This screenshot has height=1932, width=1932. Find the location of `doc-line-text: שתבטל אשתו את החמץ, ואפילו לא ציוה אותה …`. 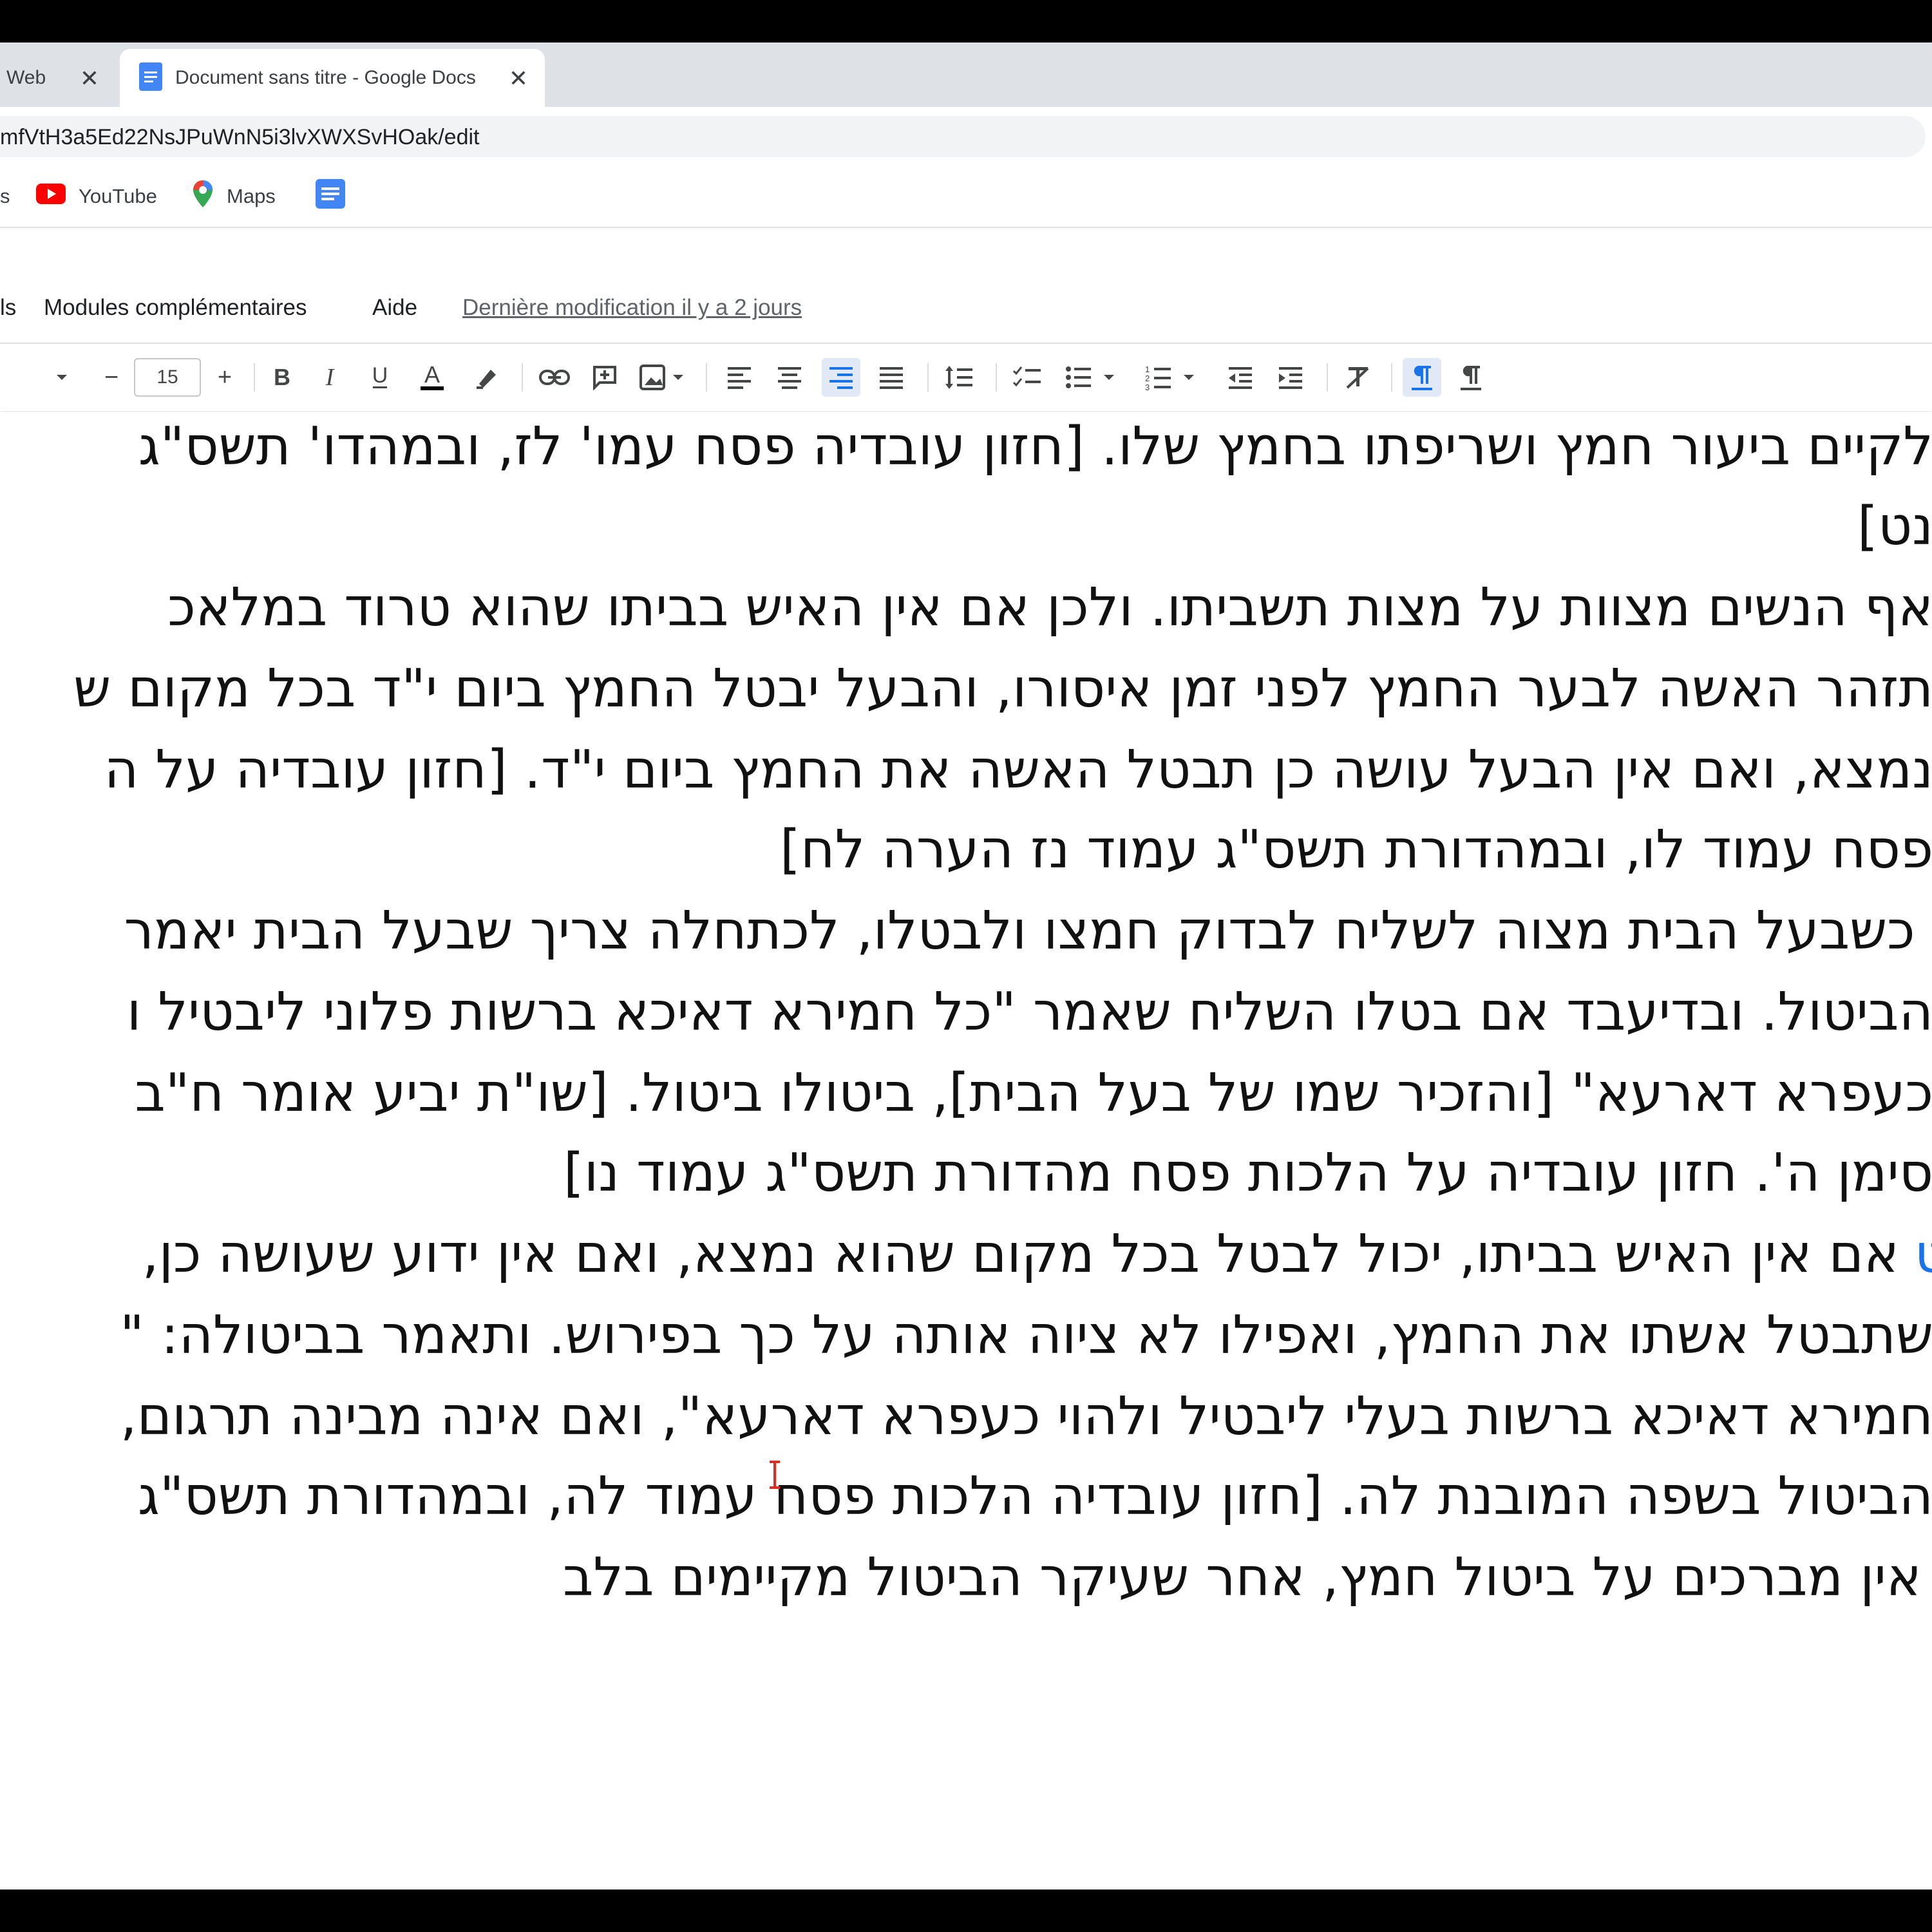

doc-line-text: שתבטל אשתו את החמץ, ואפילו לא ציוה אותה … is located at coordinates (1026, 1335).